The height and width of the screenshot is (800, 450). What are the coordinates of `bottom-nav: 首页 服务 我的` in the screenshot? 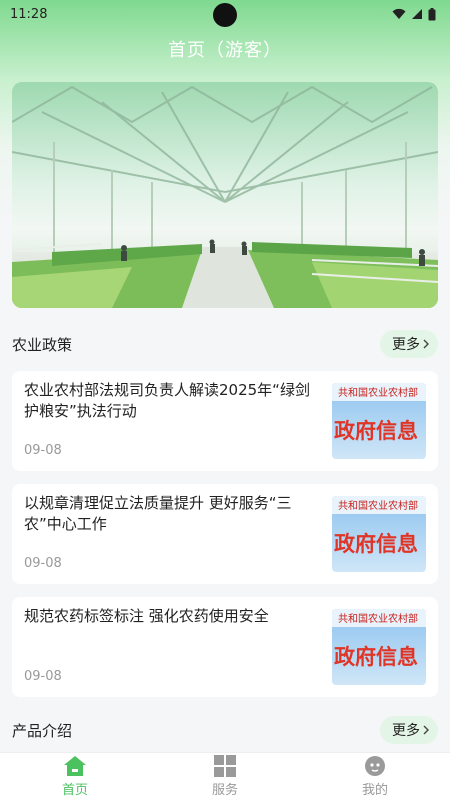 It's located at (225, 776).